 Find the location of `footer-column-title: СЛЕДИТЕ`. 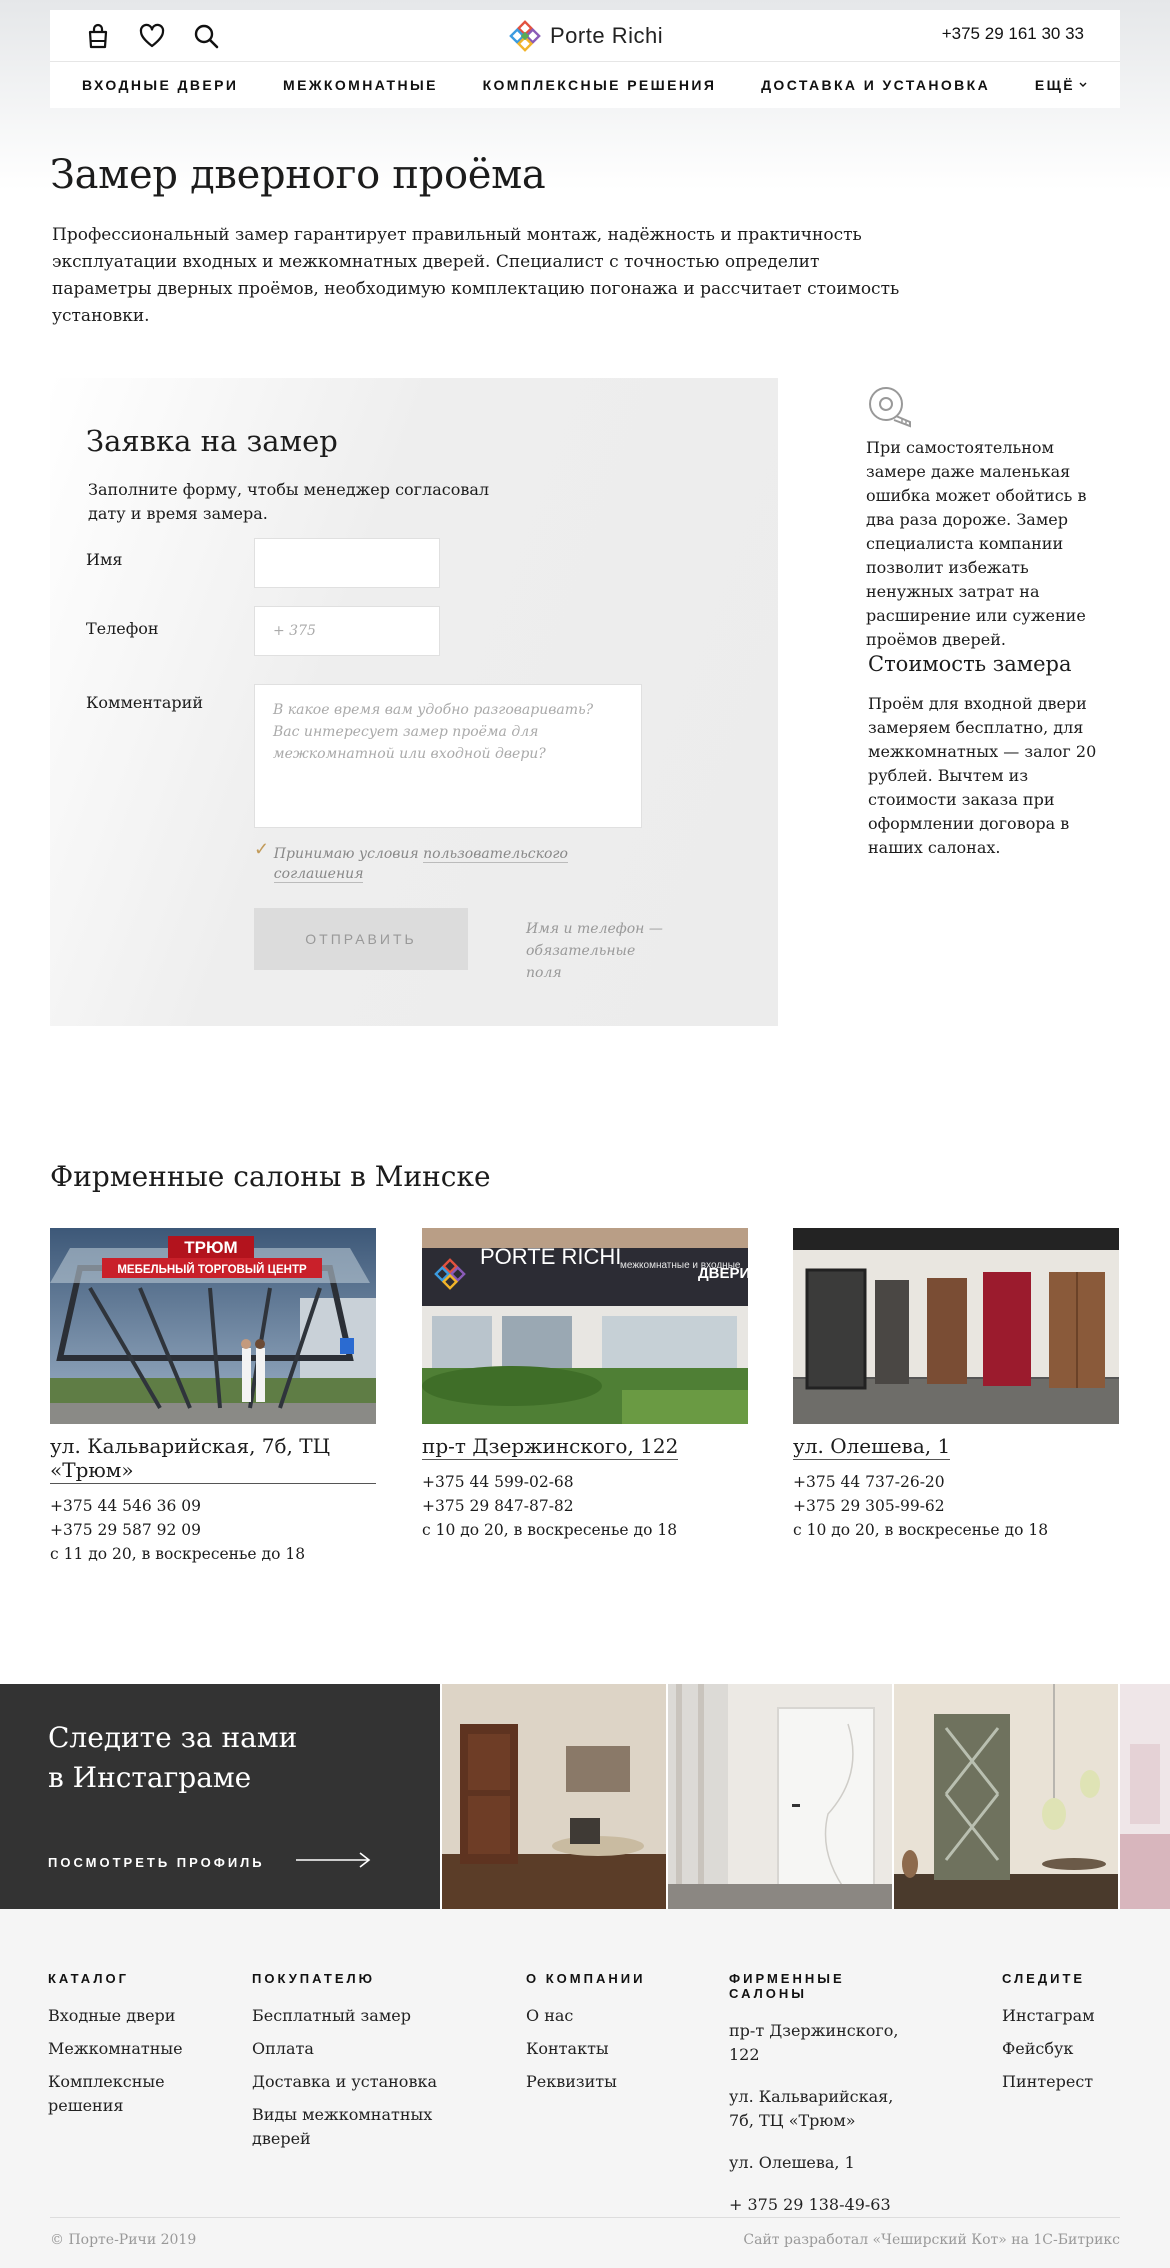

footer-column-title: СЛЕДИТЕ is located at coordinates (1044, 1978).